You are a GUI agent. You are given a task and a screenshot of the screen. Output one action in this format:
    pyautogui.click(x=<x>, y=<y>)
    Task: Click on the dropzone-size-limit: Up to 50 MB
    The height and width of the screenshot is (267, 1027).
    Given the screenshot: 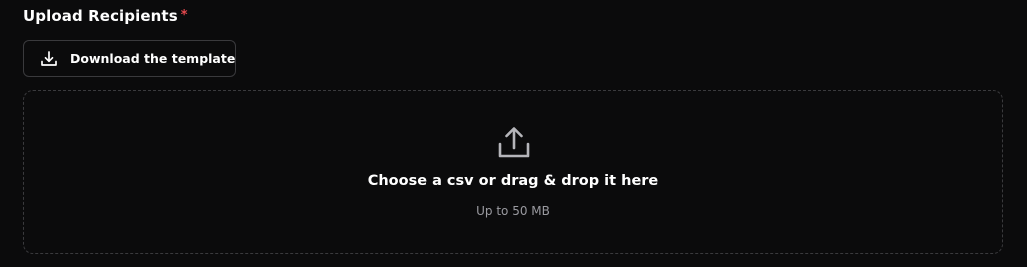 What is the action you would take?
    pyautogui.click(x=513, y=211)
    